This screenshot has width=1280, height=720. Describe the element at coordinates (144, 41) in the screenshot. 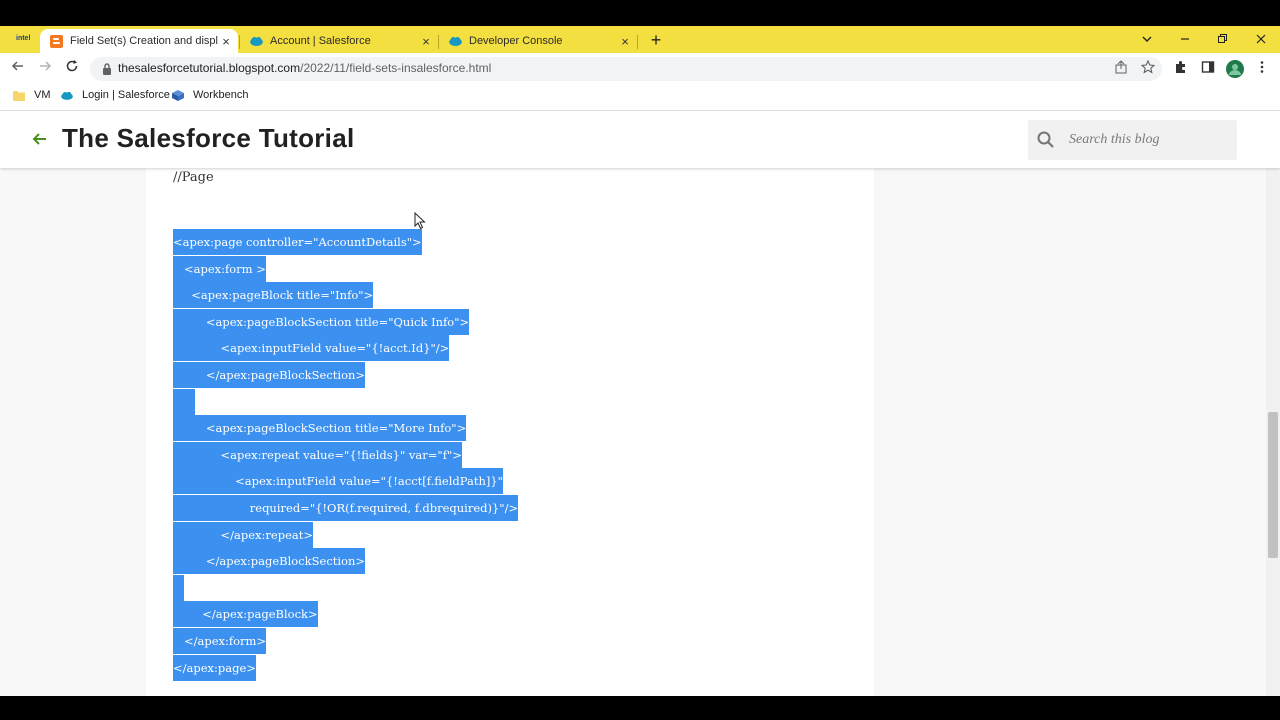

I see `tab-title: Field Set(s) Creation and displayin` at that location.